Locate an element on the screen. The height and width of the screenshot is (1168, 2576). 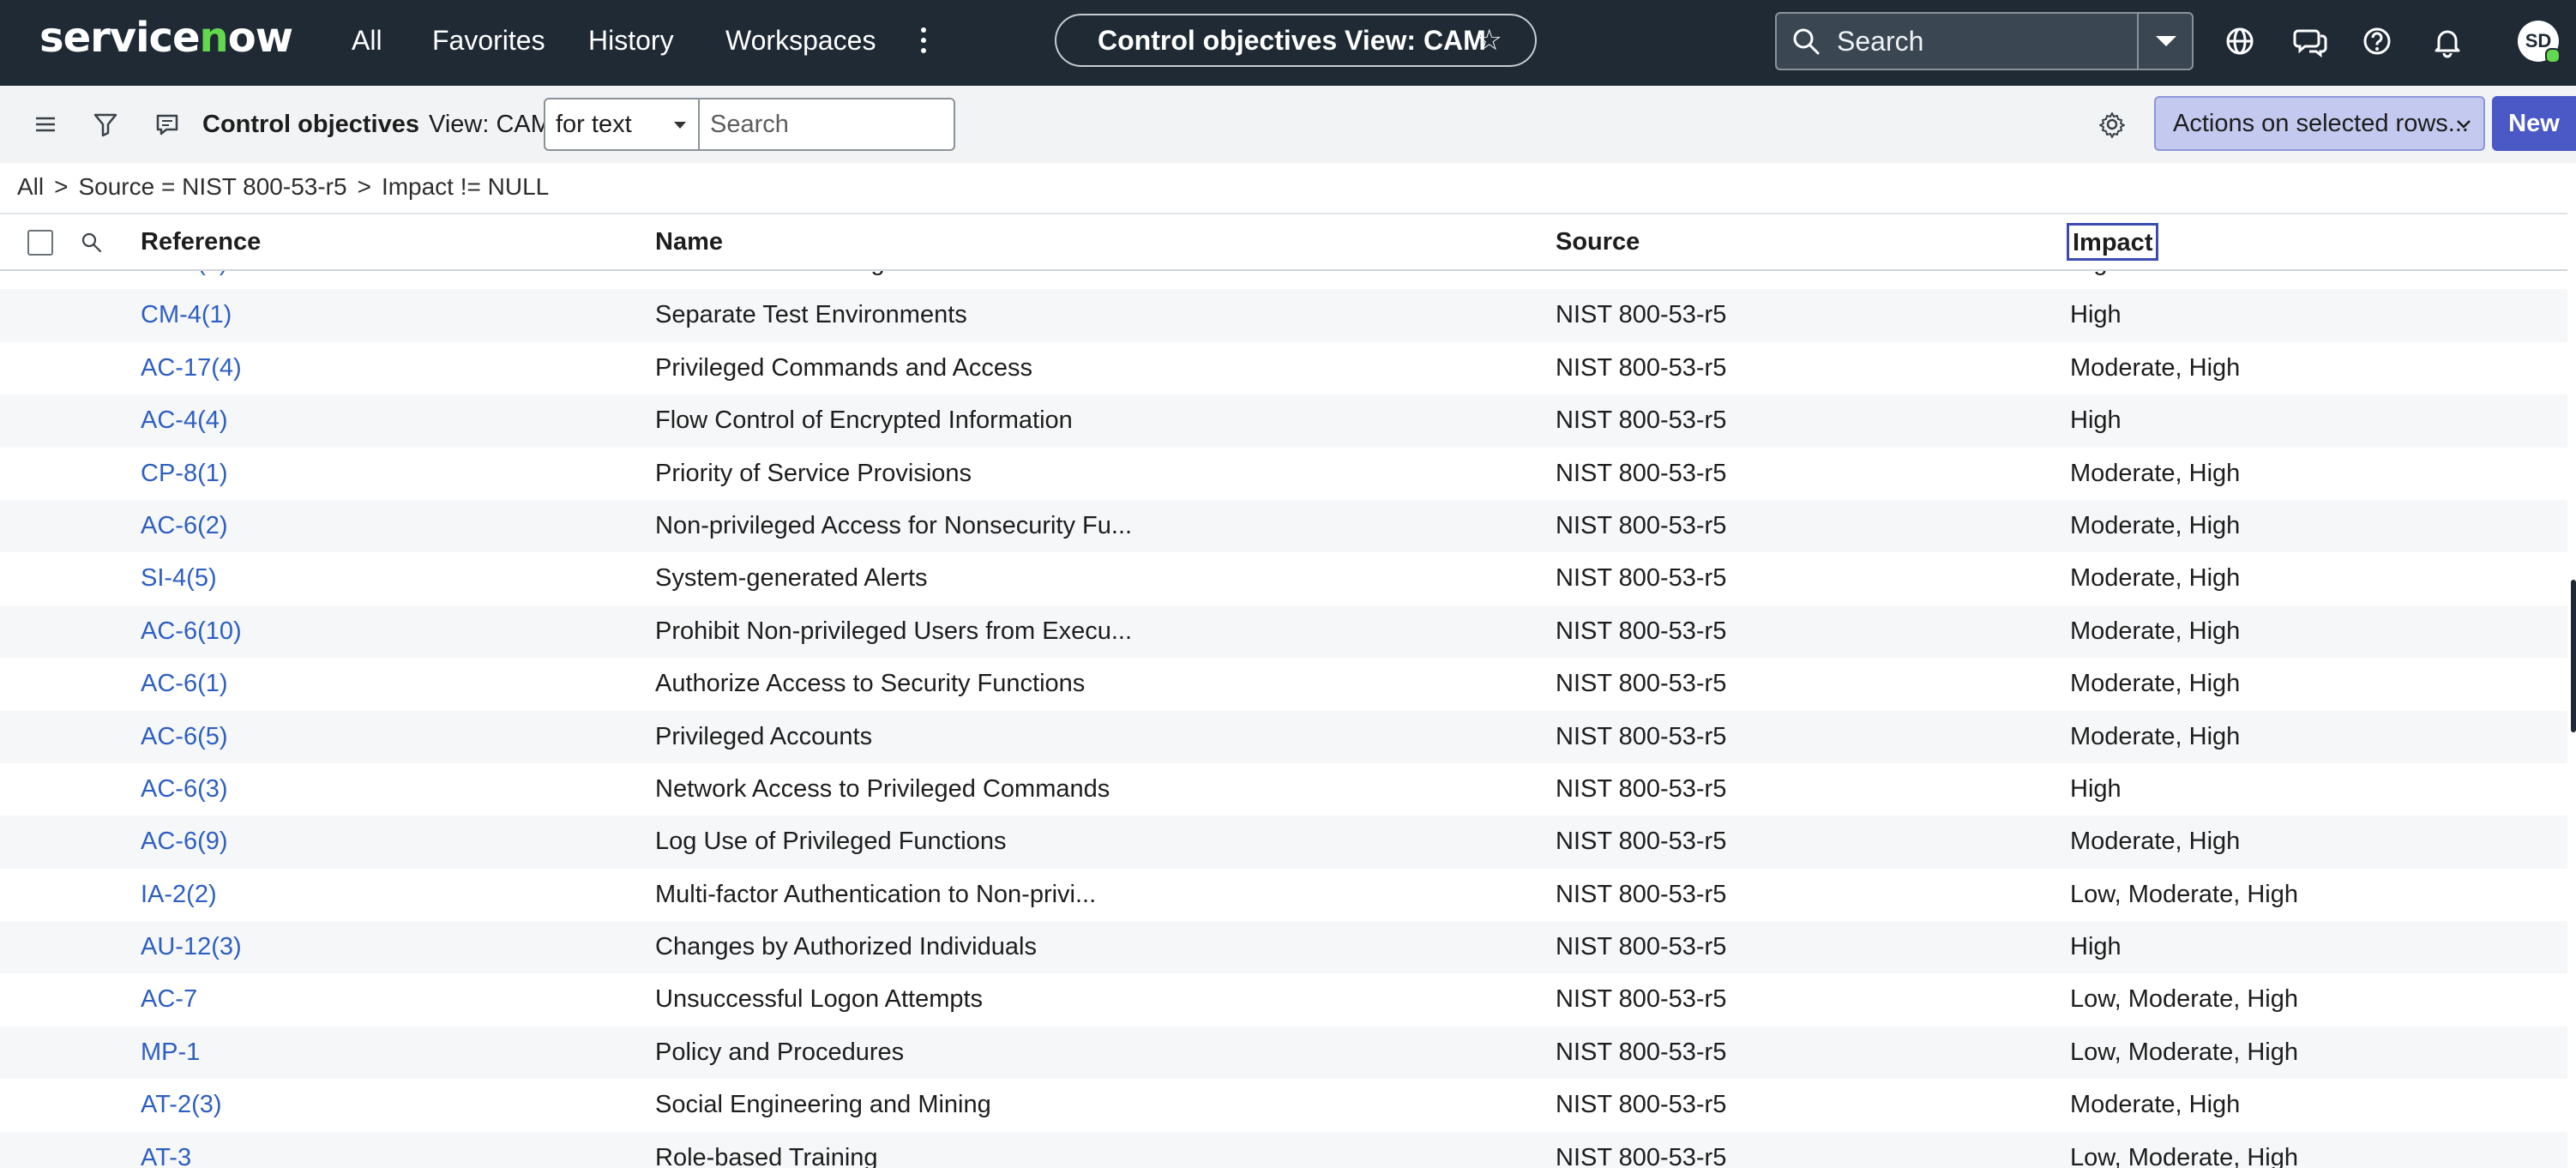
reference-link: AC-6(2) is located at coordinates (184, 526).